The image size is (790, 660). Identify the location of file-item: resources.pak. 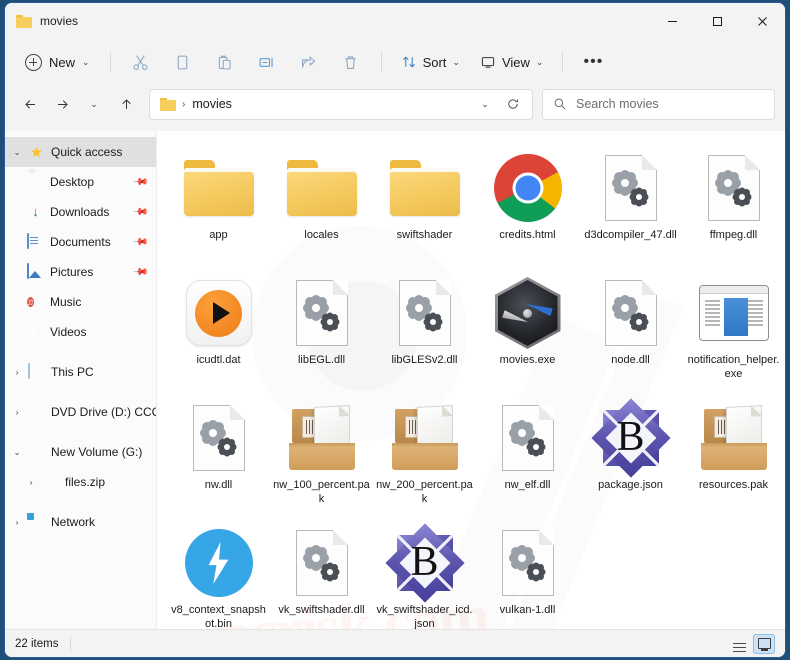
(733, 455).